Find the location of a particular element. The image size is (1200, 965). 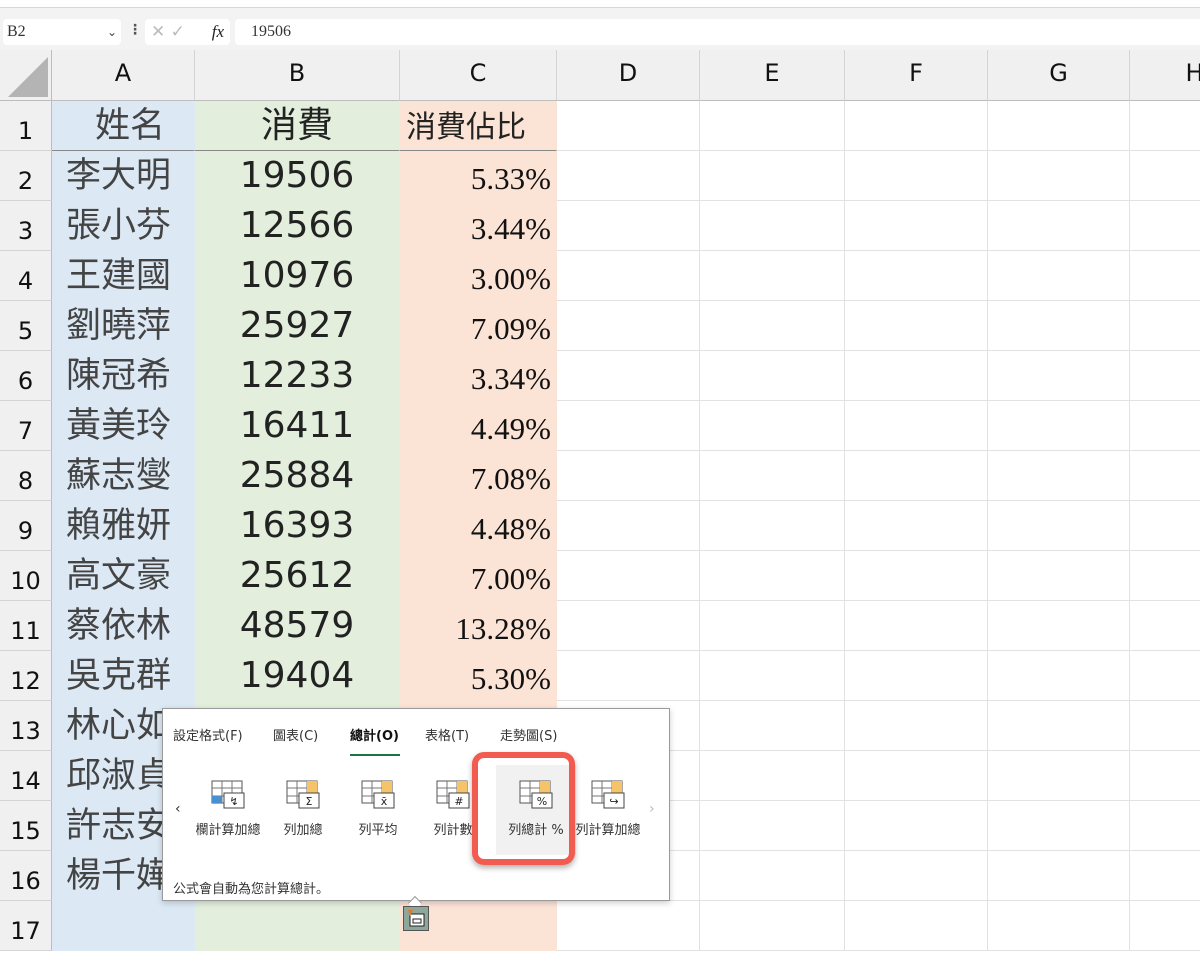

cell-b17 is located at coordinates (297, 926).